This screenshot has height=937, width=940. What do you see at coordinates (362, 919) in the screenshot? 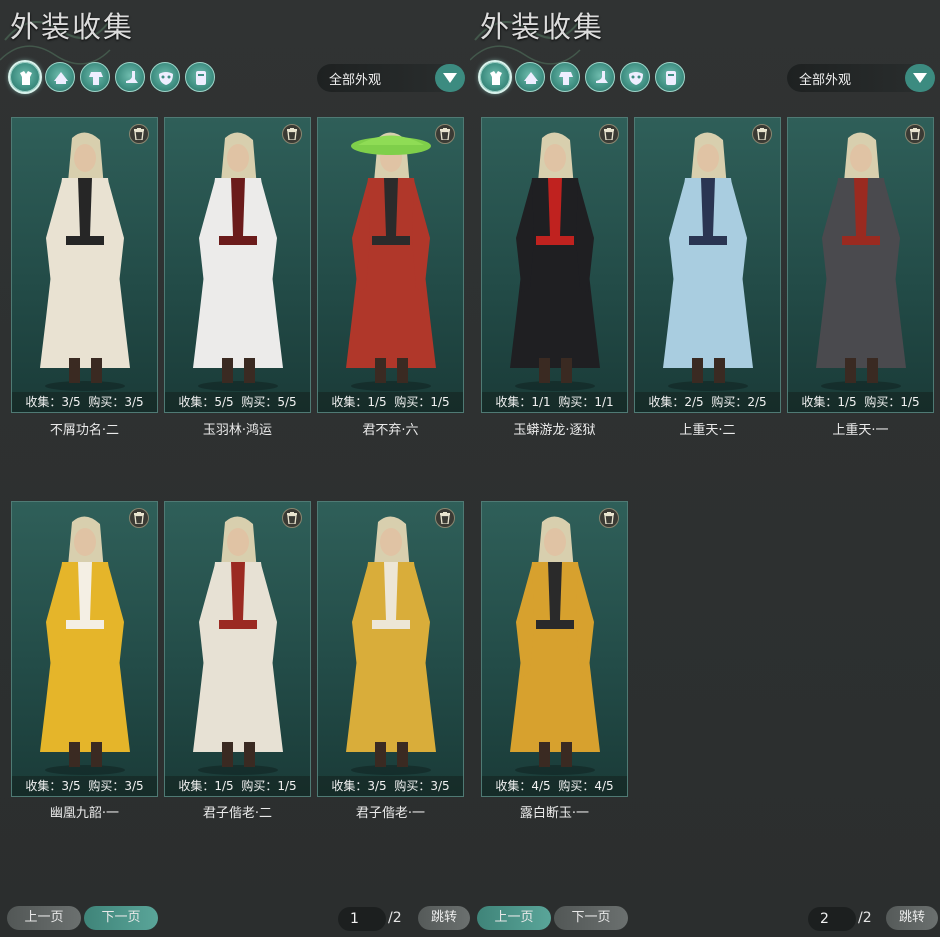
I see `page-number-input: 1` at bounding box center [362, 919].